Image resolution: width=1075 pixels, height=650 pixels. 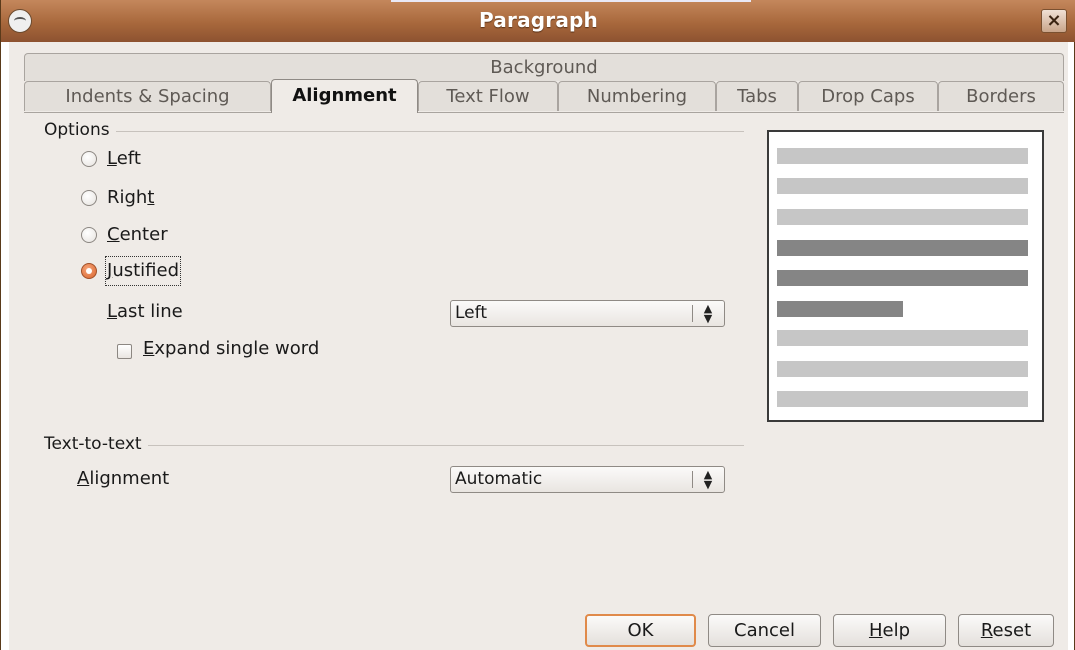 I want to click on radio-left-button, so click(x=89, y=159).